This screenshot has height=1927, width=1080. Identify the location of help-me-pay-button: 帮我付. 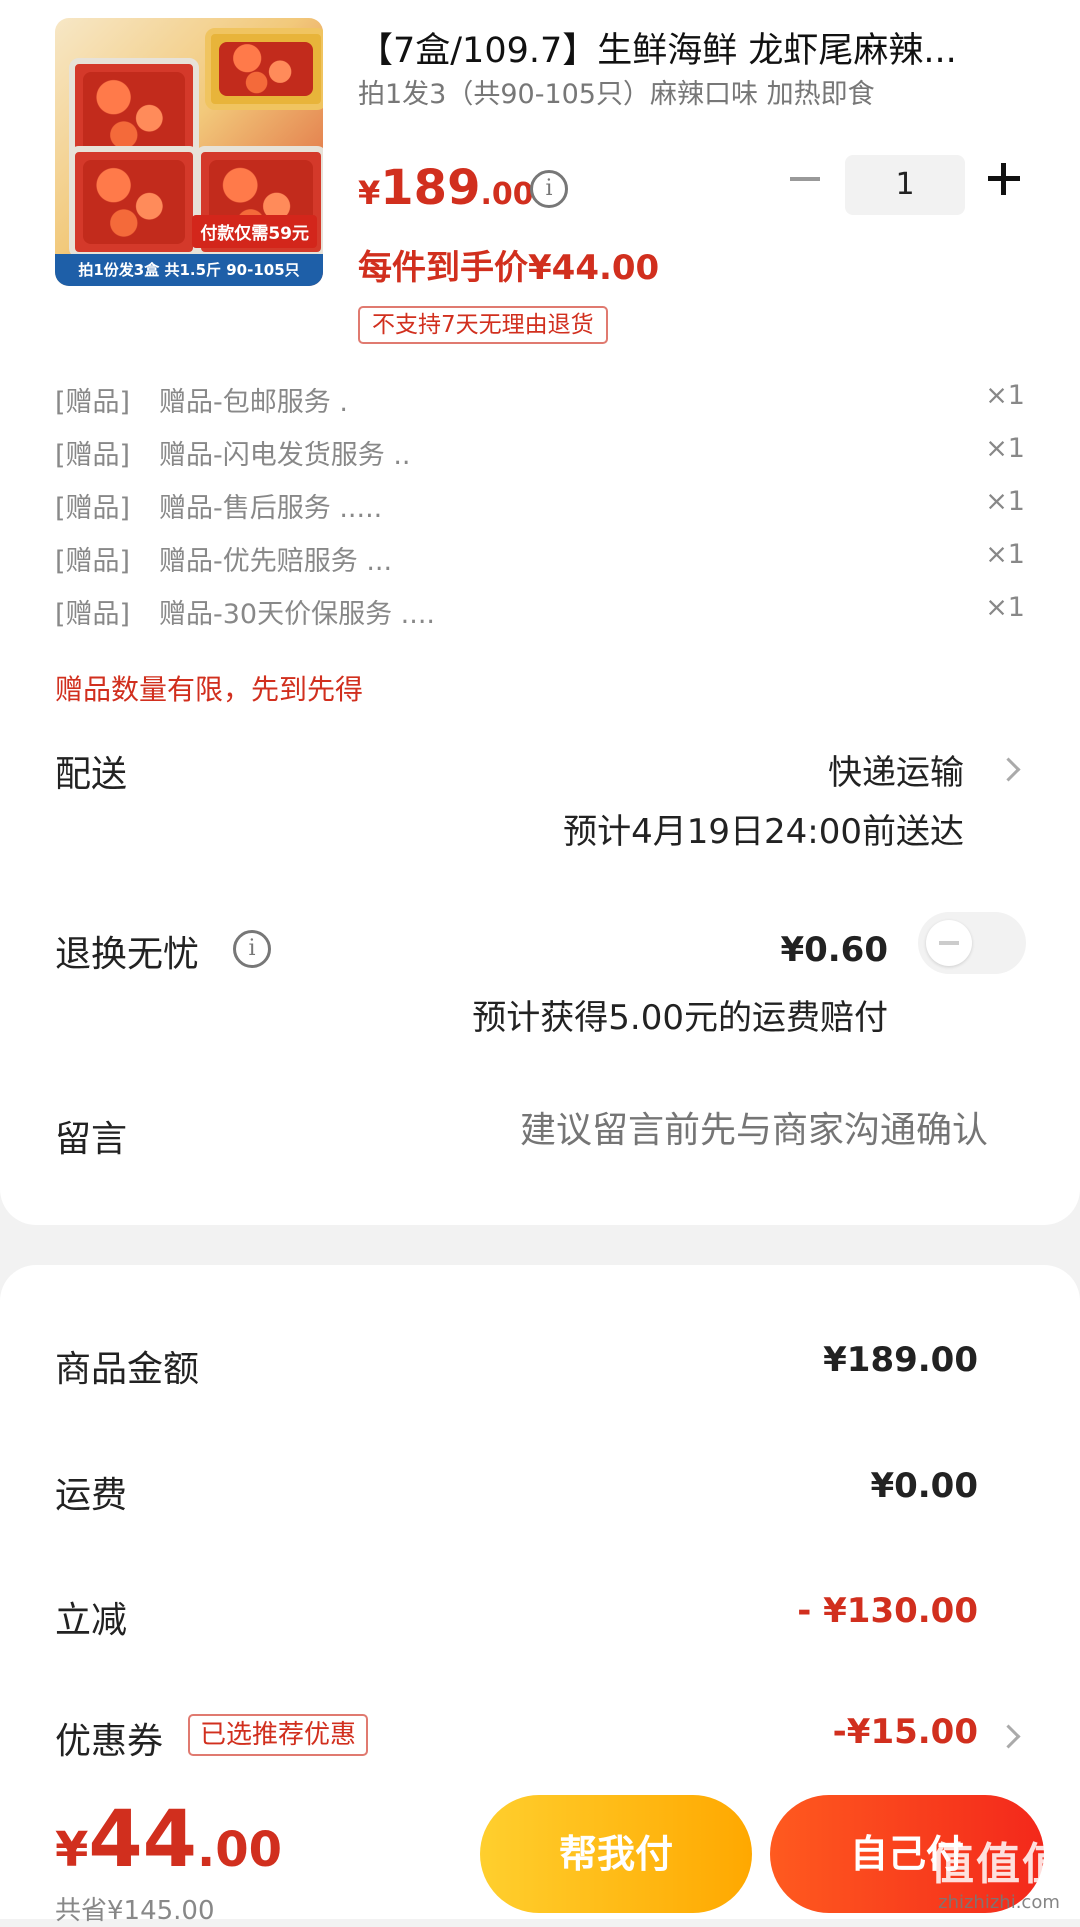
(616, 1854).